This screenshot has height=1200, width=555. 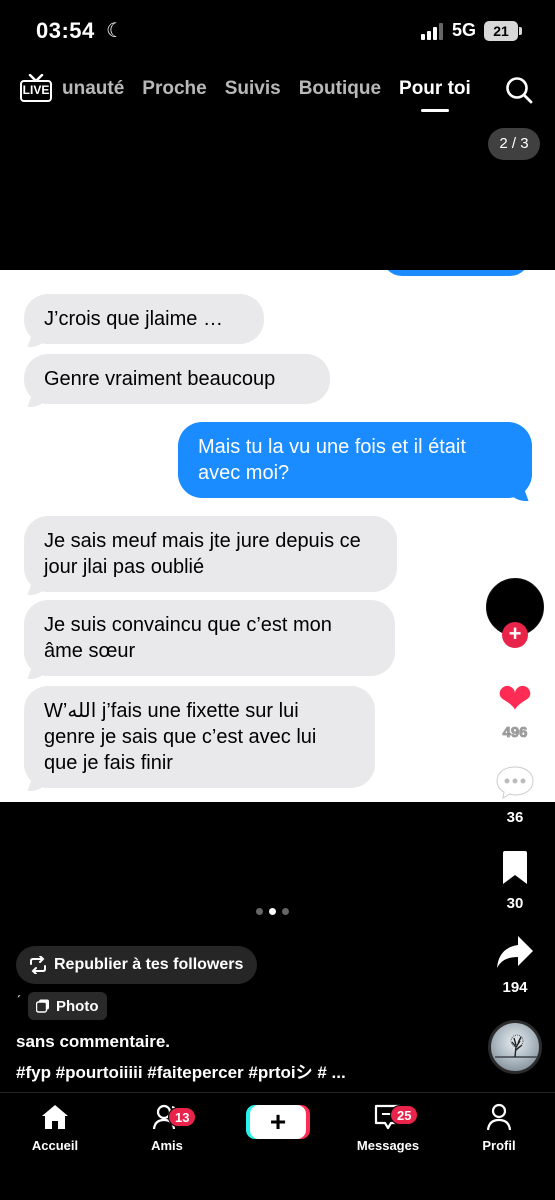 What do you see at coordinates (167, 1128) in the screenshot?
I see `nav-friends: Amis 13` at bounding box center [167, 1128].